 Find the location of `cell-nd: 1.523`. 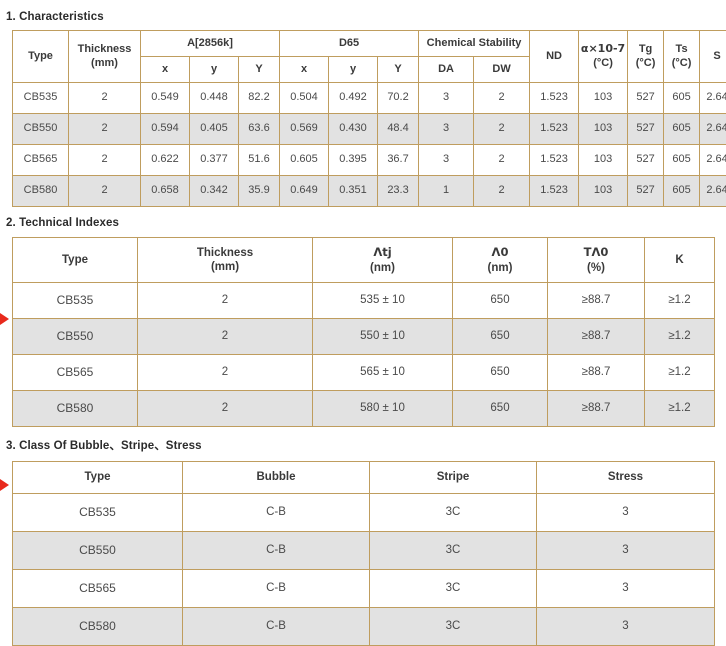

cell-nd: 1.523 is located at coordinates (554, 191).